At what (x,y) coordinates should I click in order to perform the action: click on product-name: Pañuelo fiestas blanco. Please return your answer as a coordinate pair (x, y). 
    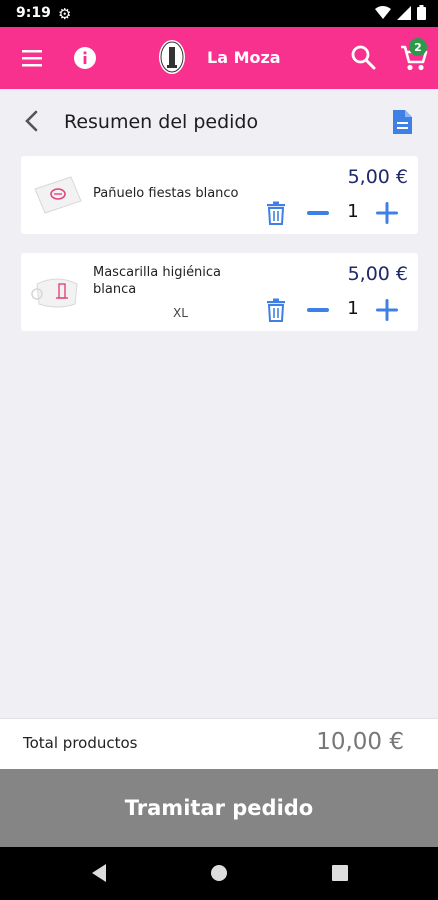
    Looking at the image, I should click on (166, 193).